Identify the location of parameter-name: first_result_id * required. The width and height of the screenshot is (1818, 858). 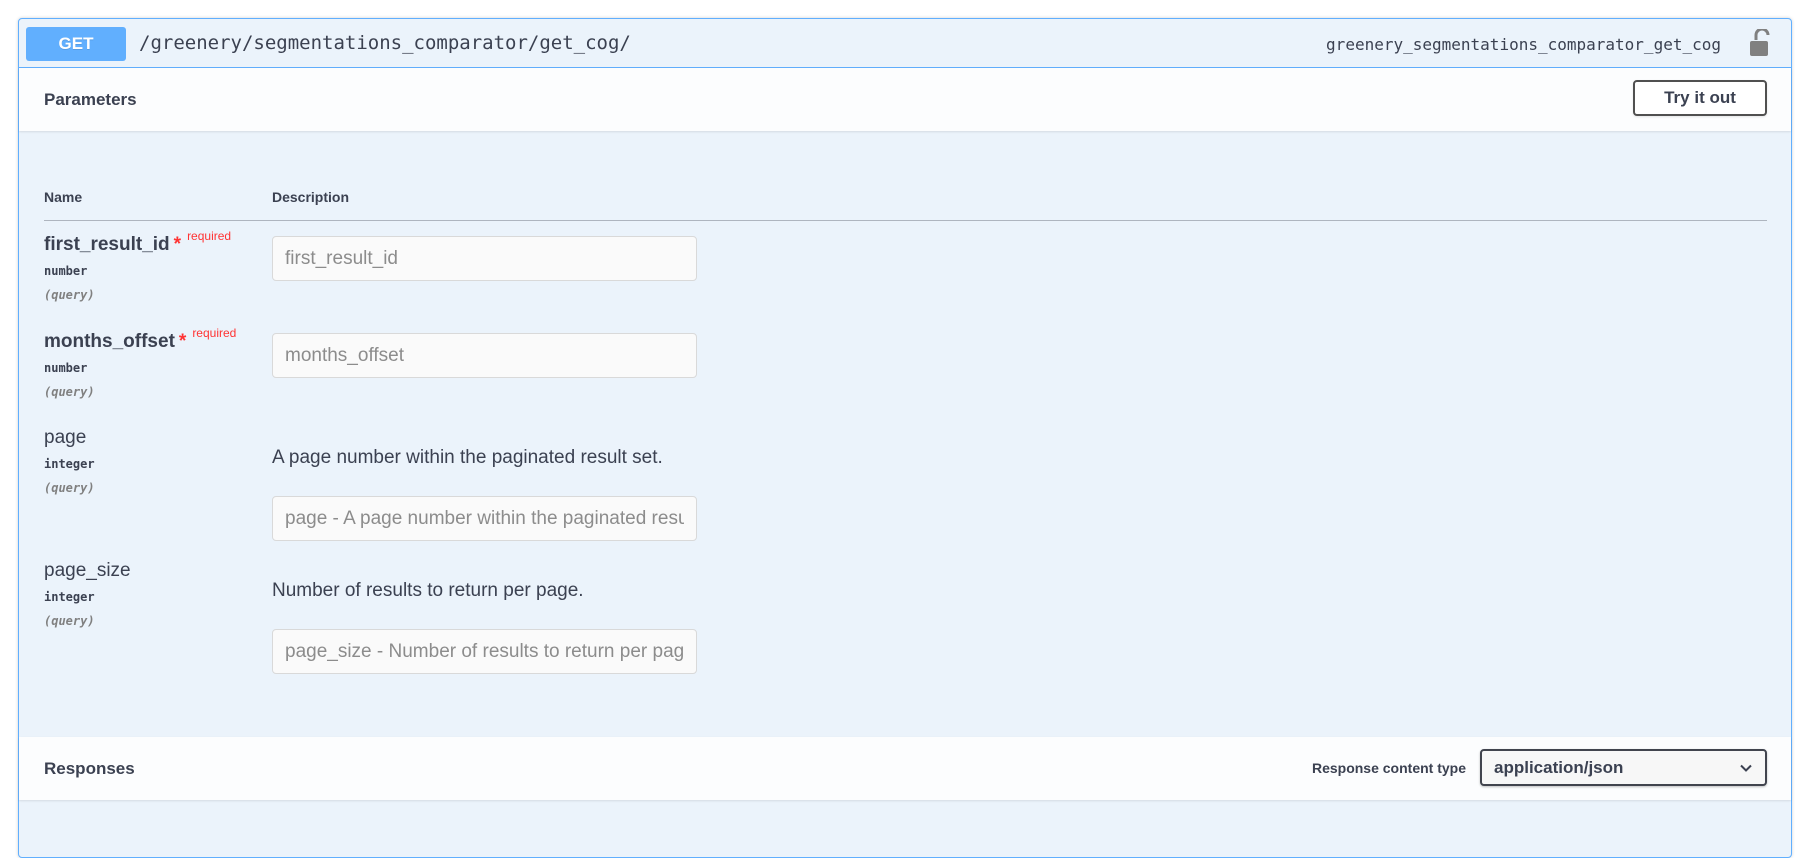
(138, 242).